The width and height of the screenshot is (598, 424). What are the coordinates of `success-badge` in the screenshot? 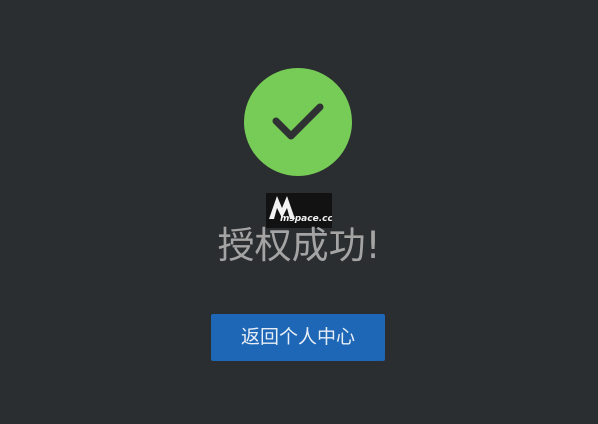 It's located at (298, 122).